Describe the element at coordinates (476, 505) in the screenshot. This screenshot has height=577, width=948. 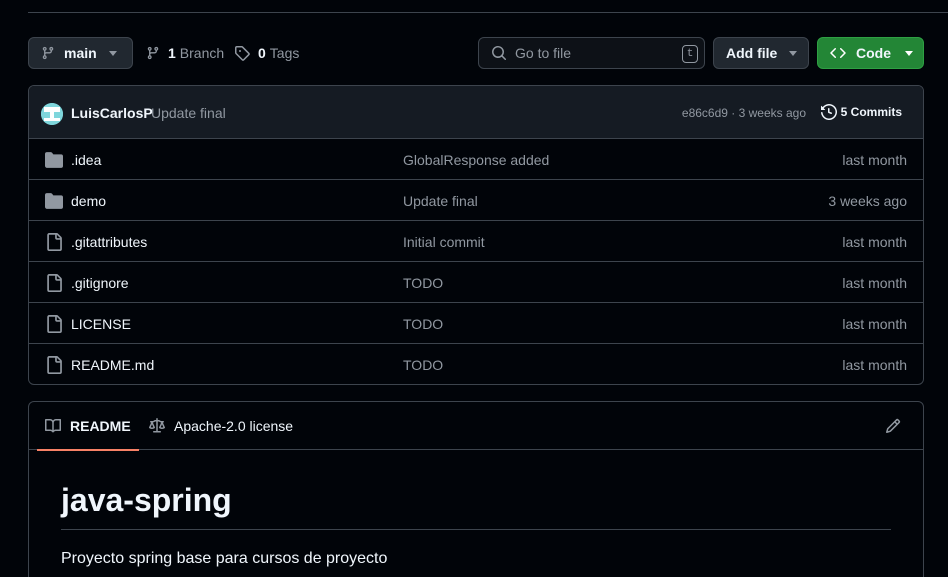
I see `readme-title: java-spring` at that location.